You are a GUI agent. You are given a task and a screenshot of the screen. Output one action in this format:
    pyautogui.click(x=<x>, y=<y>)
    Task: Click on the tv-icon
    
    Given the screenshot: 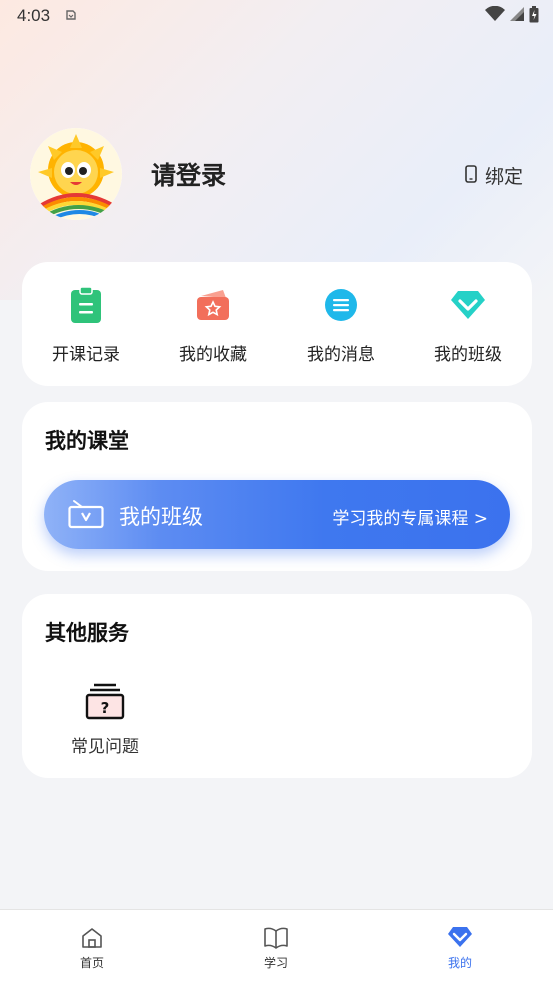 What is the action you would take?
    pyautogui.click(x=86, y=516)
    